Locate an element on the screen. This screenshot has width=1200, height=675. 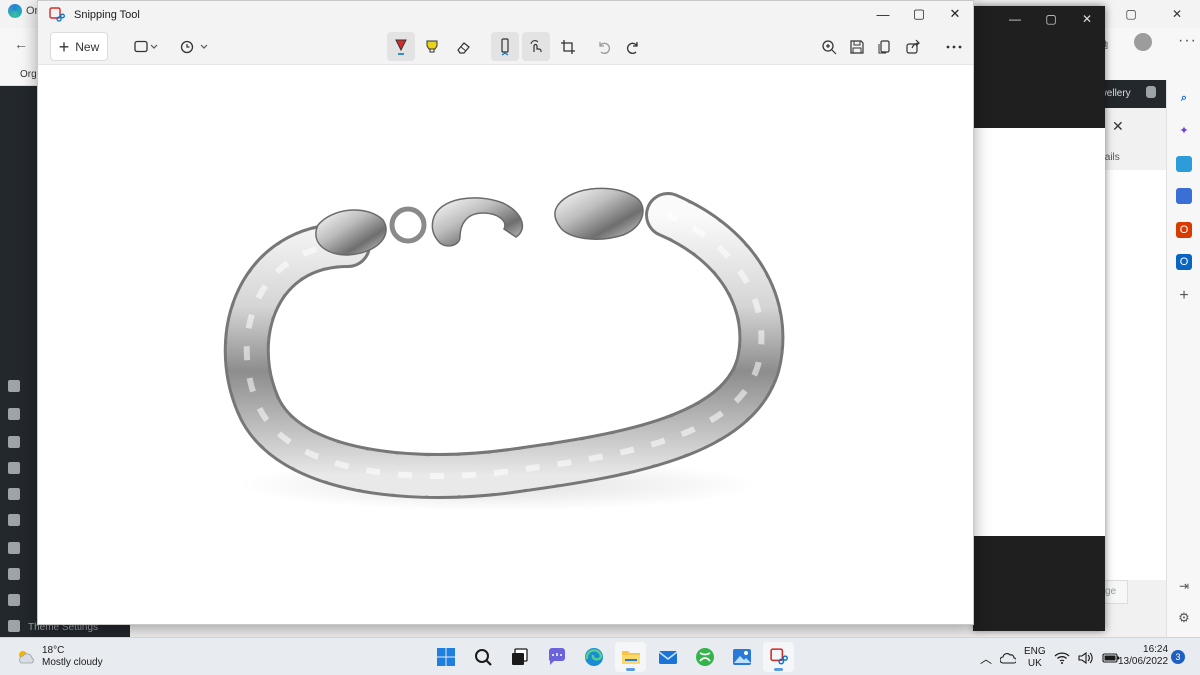
profile-avatar-icon is located at coordinates (1143, 42).